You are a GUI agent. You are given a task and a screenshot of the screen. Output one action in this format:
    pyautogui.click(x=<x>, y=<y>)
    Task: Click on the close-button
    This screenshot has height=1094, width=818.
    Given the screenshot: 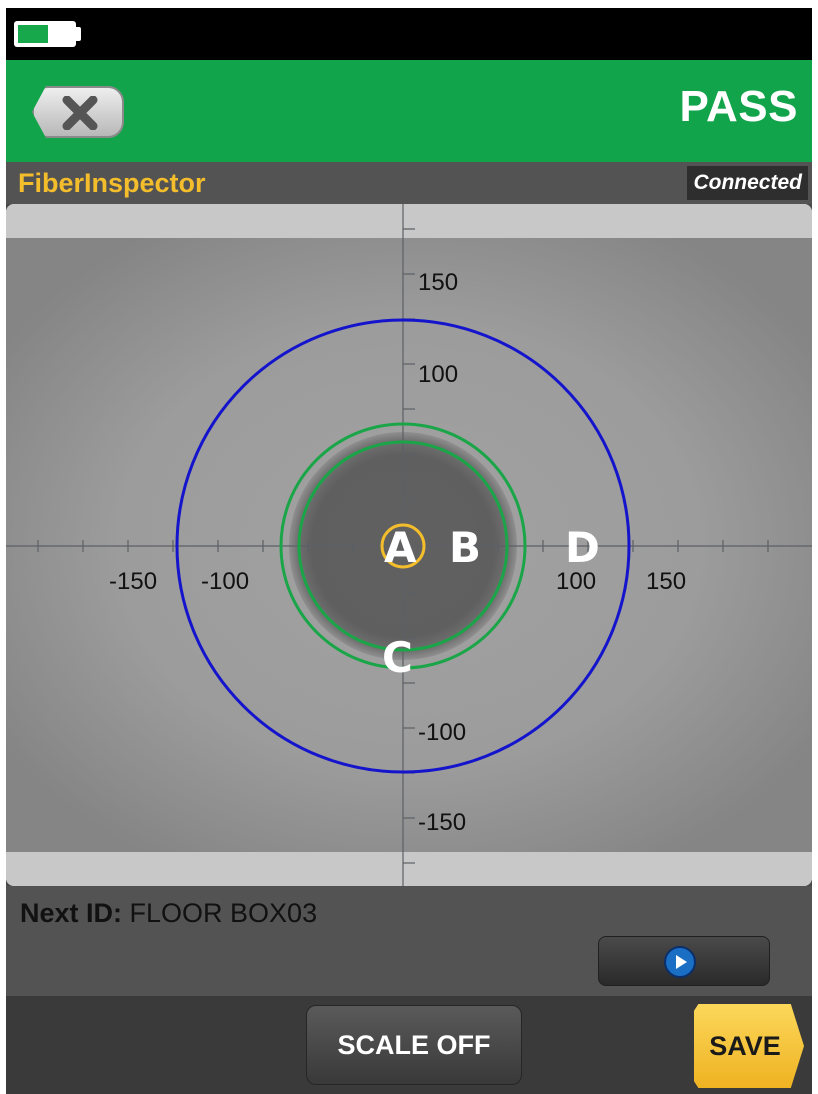 What is the action you would take?
    pyautogui.click(x=78, y=112)
    